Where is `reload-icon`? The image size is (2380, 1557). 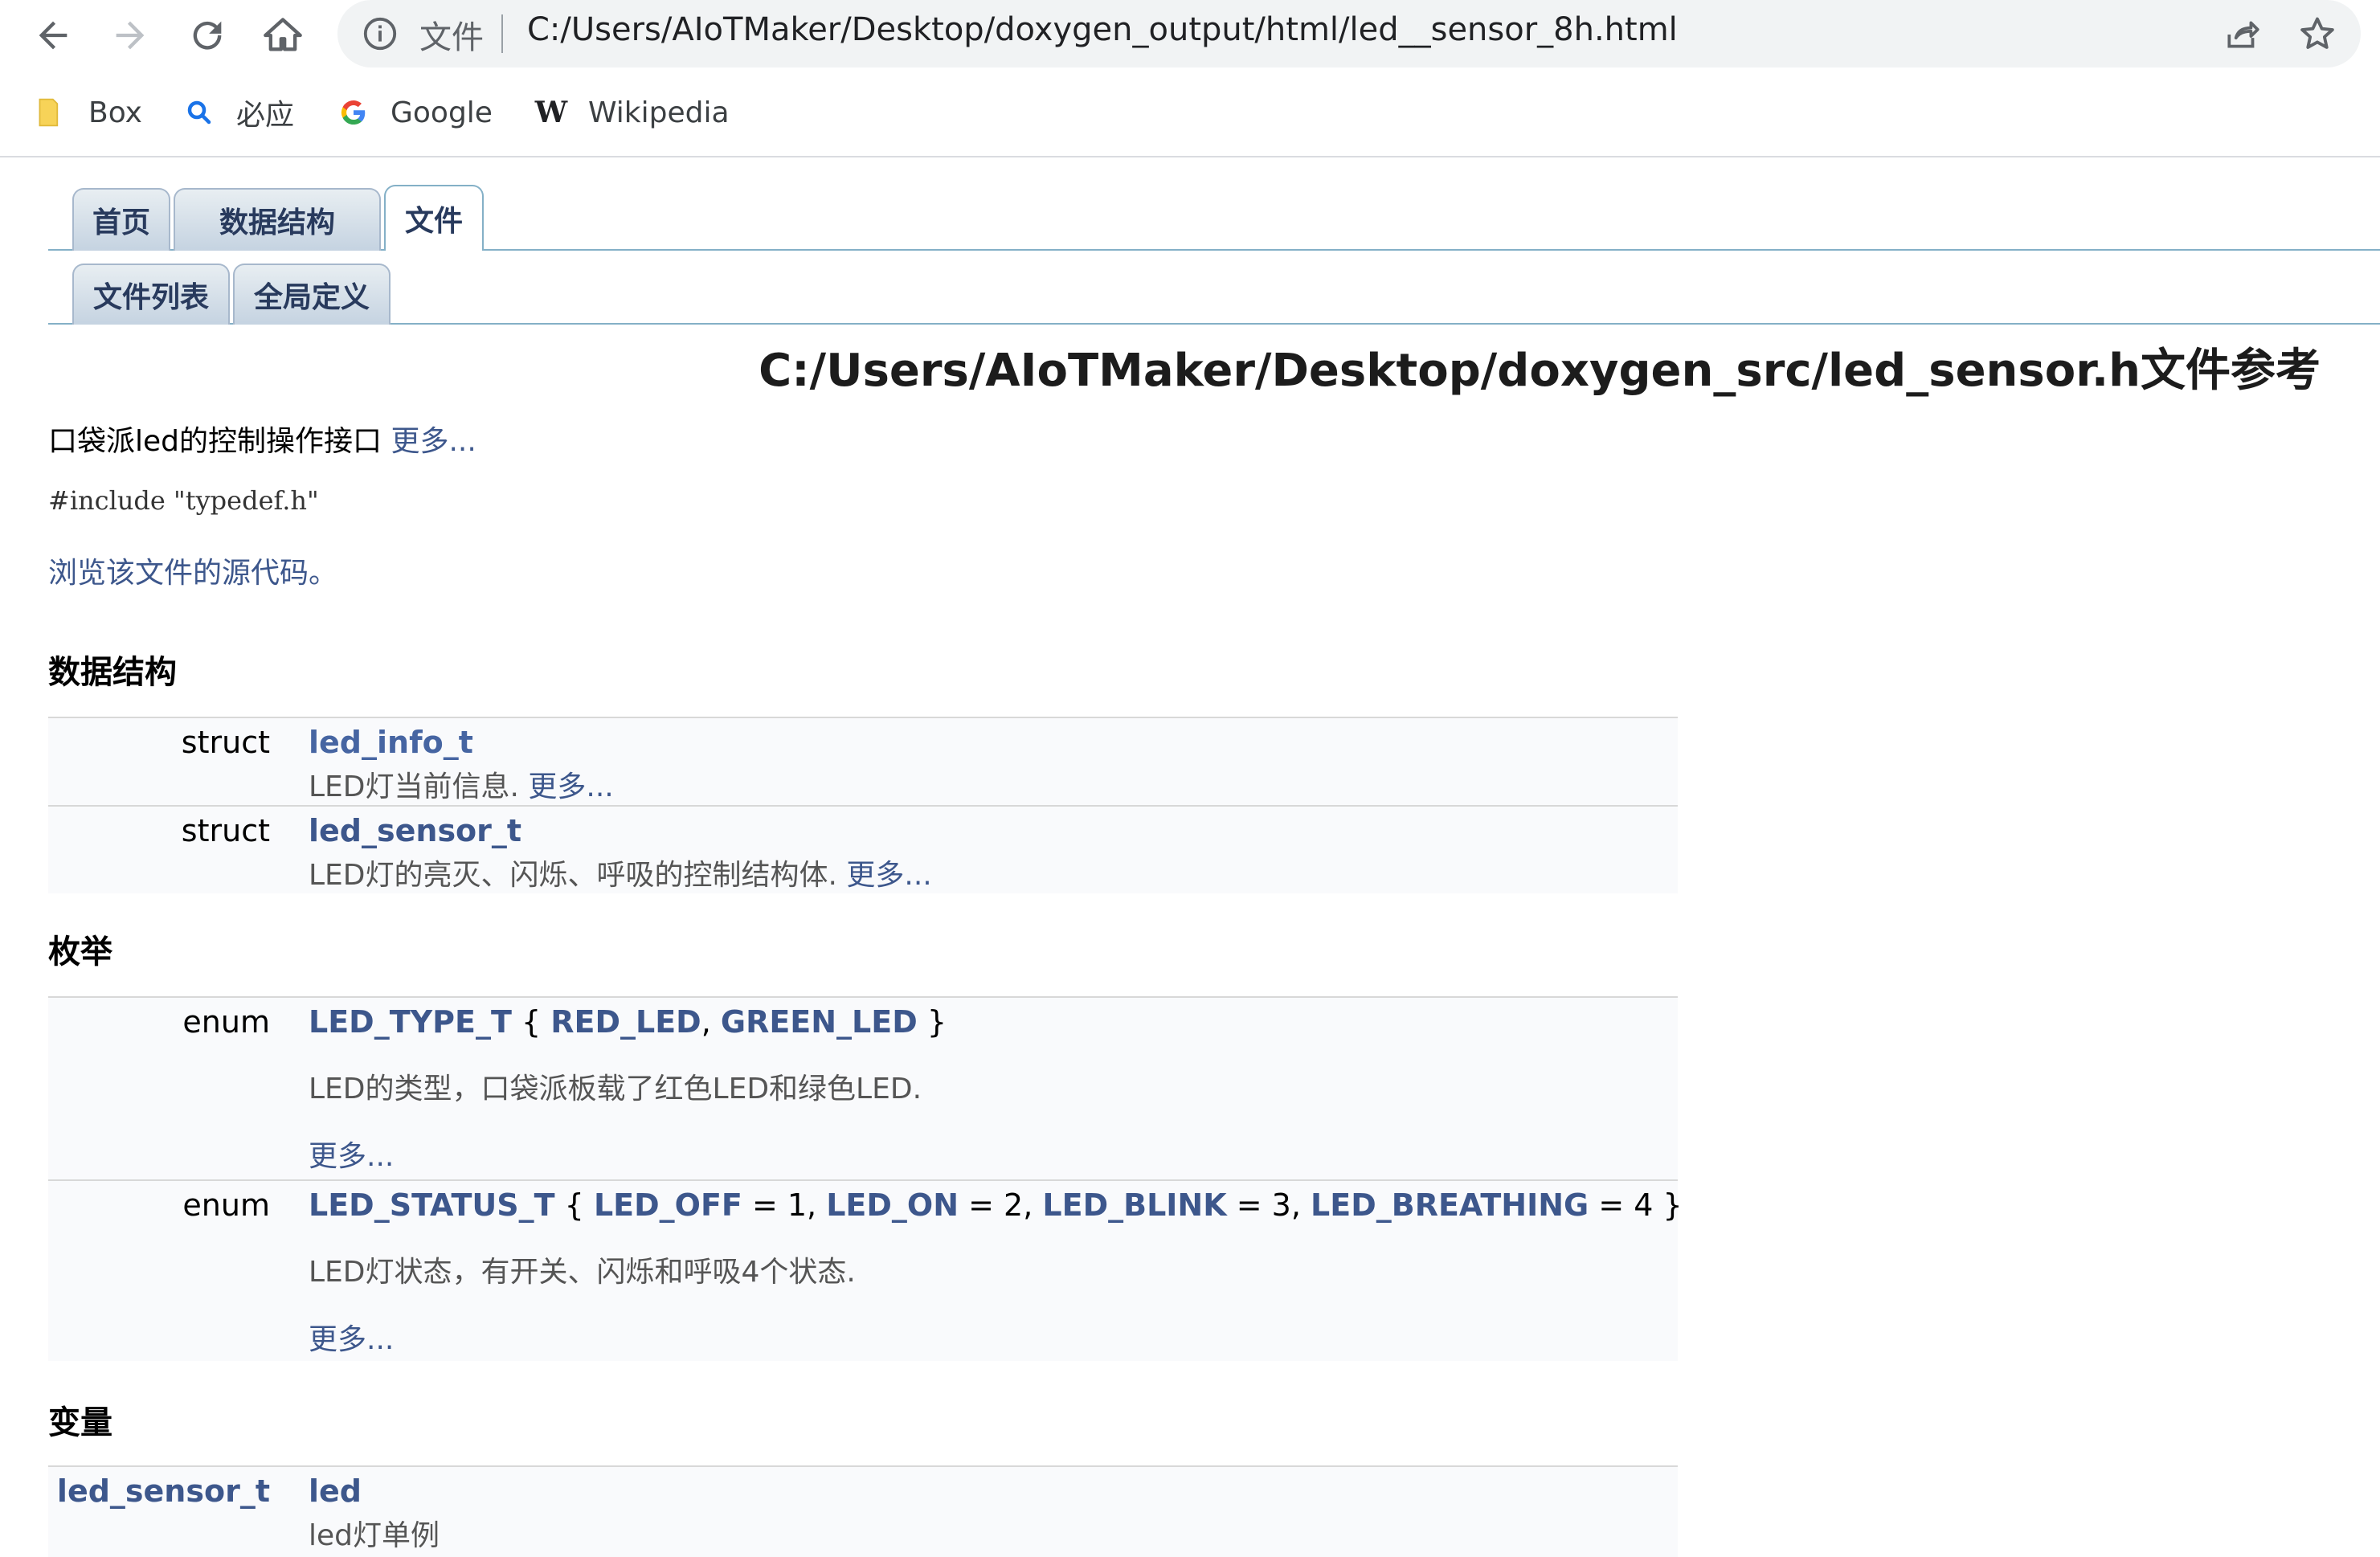 reload-icon is located at coordinates (208, 35).